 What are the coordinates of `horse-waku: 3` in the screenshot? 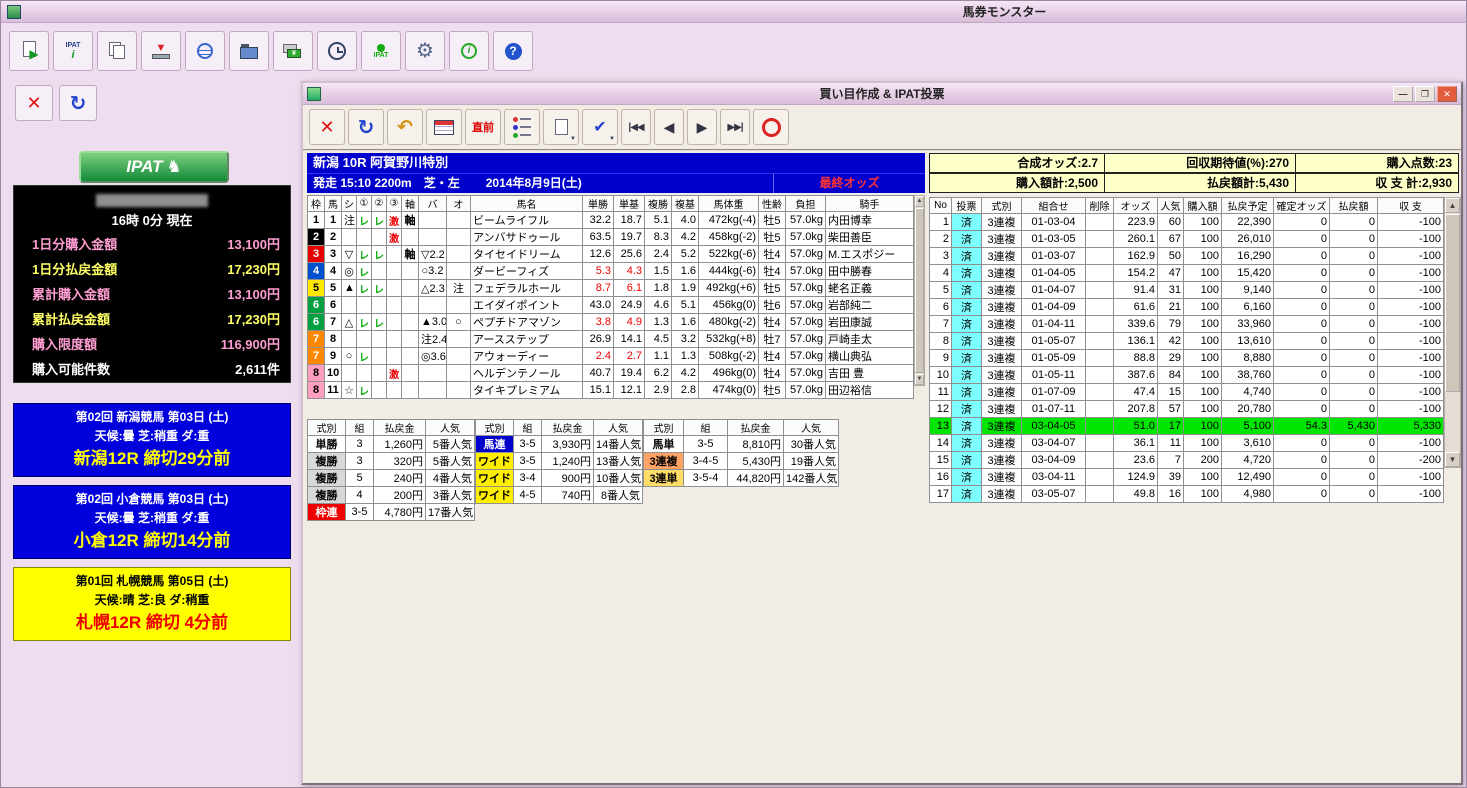 It's located at (316, 254).